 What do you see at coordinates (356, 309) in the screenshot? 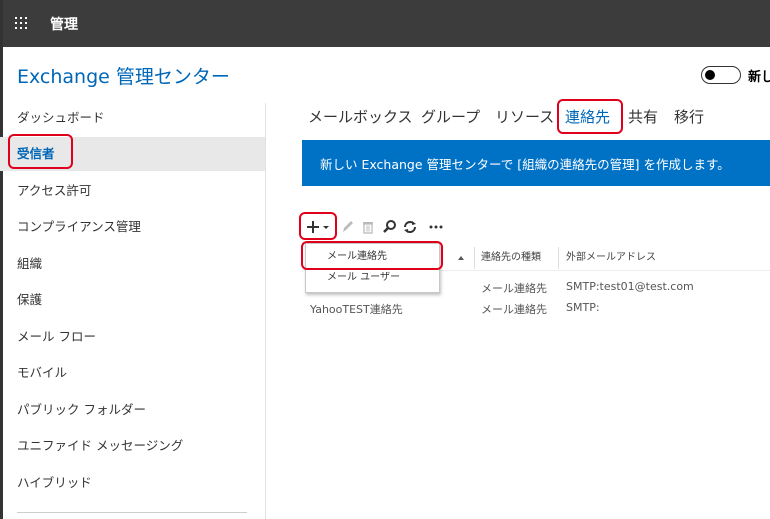
I see `row2-display-name: YahooTEST連絡先` at bounding box center [356, 309].